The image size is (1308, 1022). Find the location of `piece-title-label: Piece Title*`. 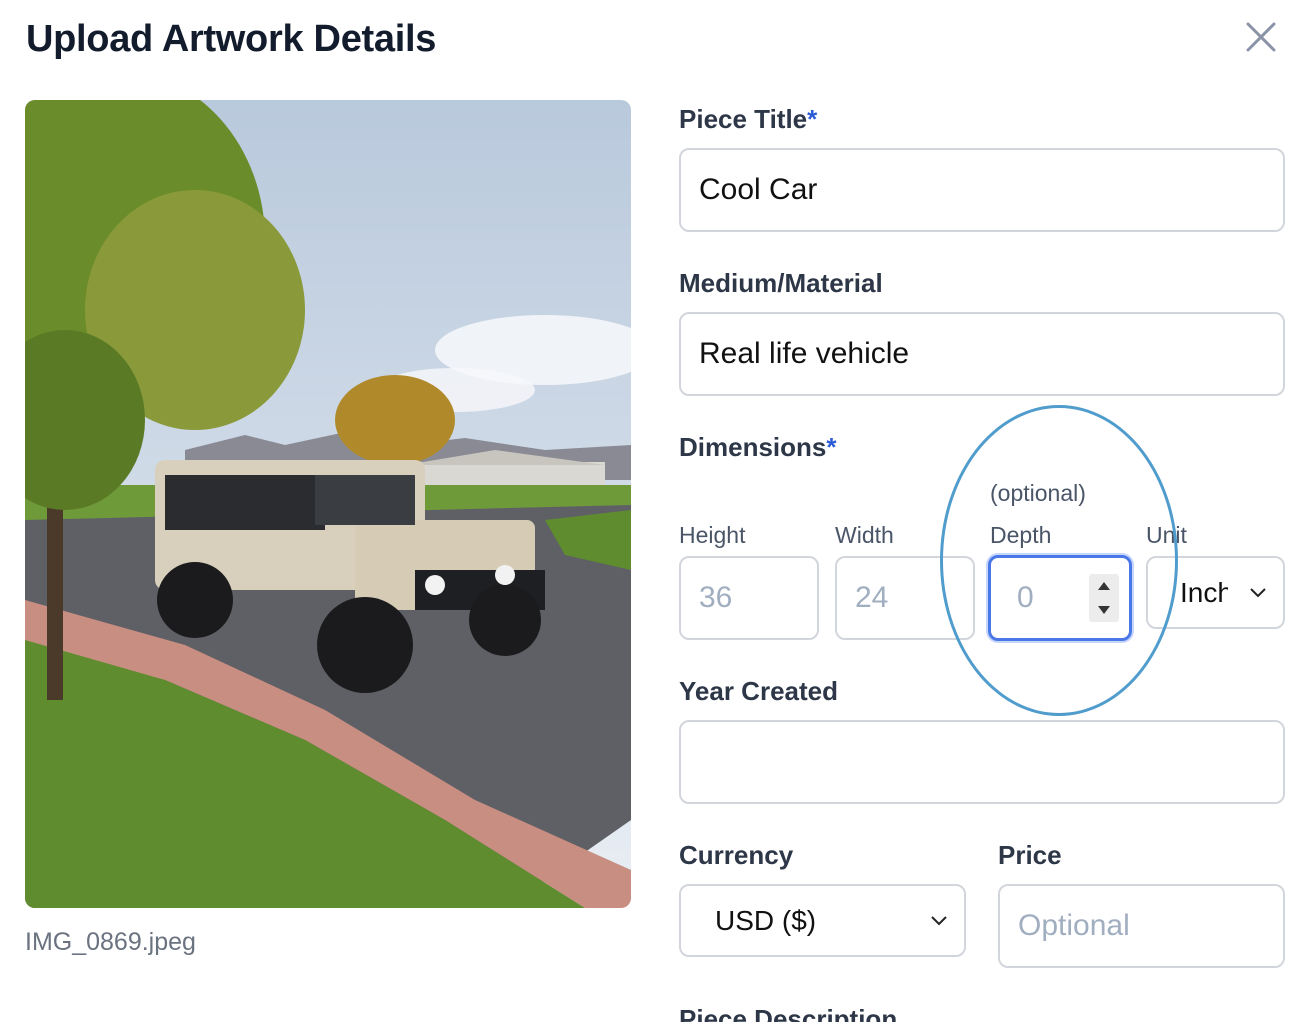

piece-title-label: Piece Title* is located at coordinates (748, 119).